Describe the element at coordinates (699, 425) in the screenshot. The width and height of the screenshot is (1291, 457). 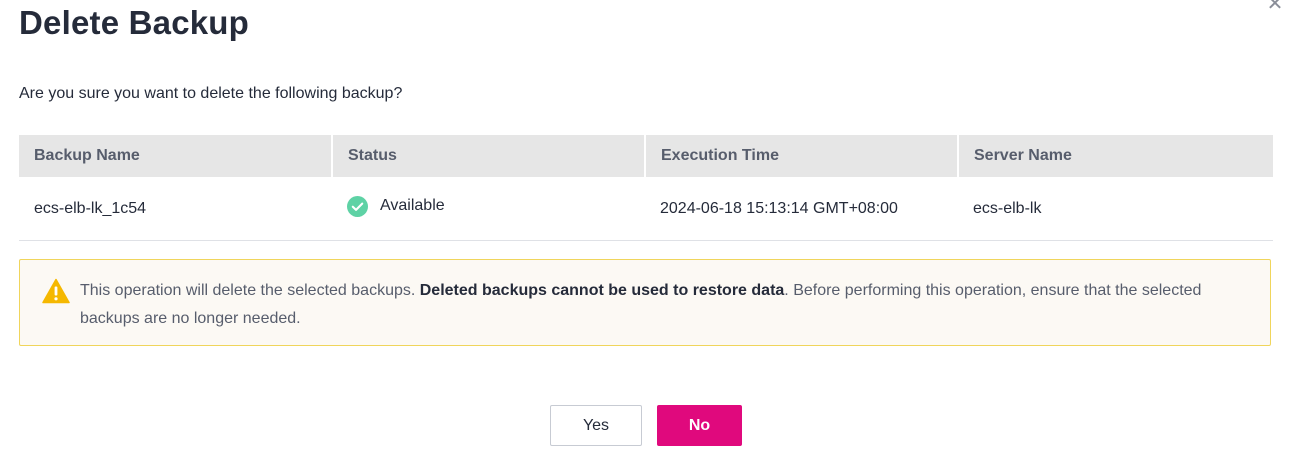
I see `no-button: No` at that location.